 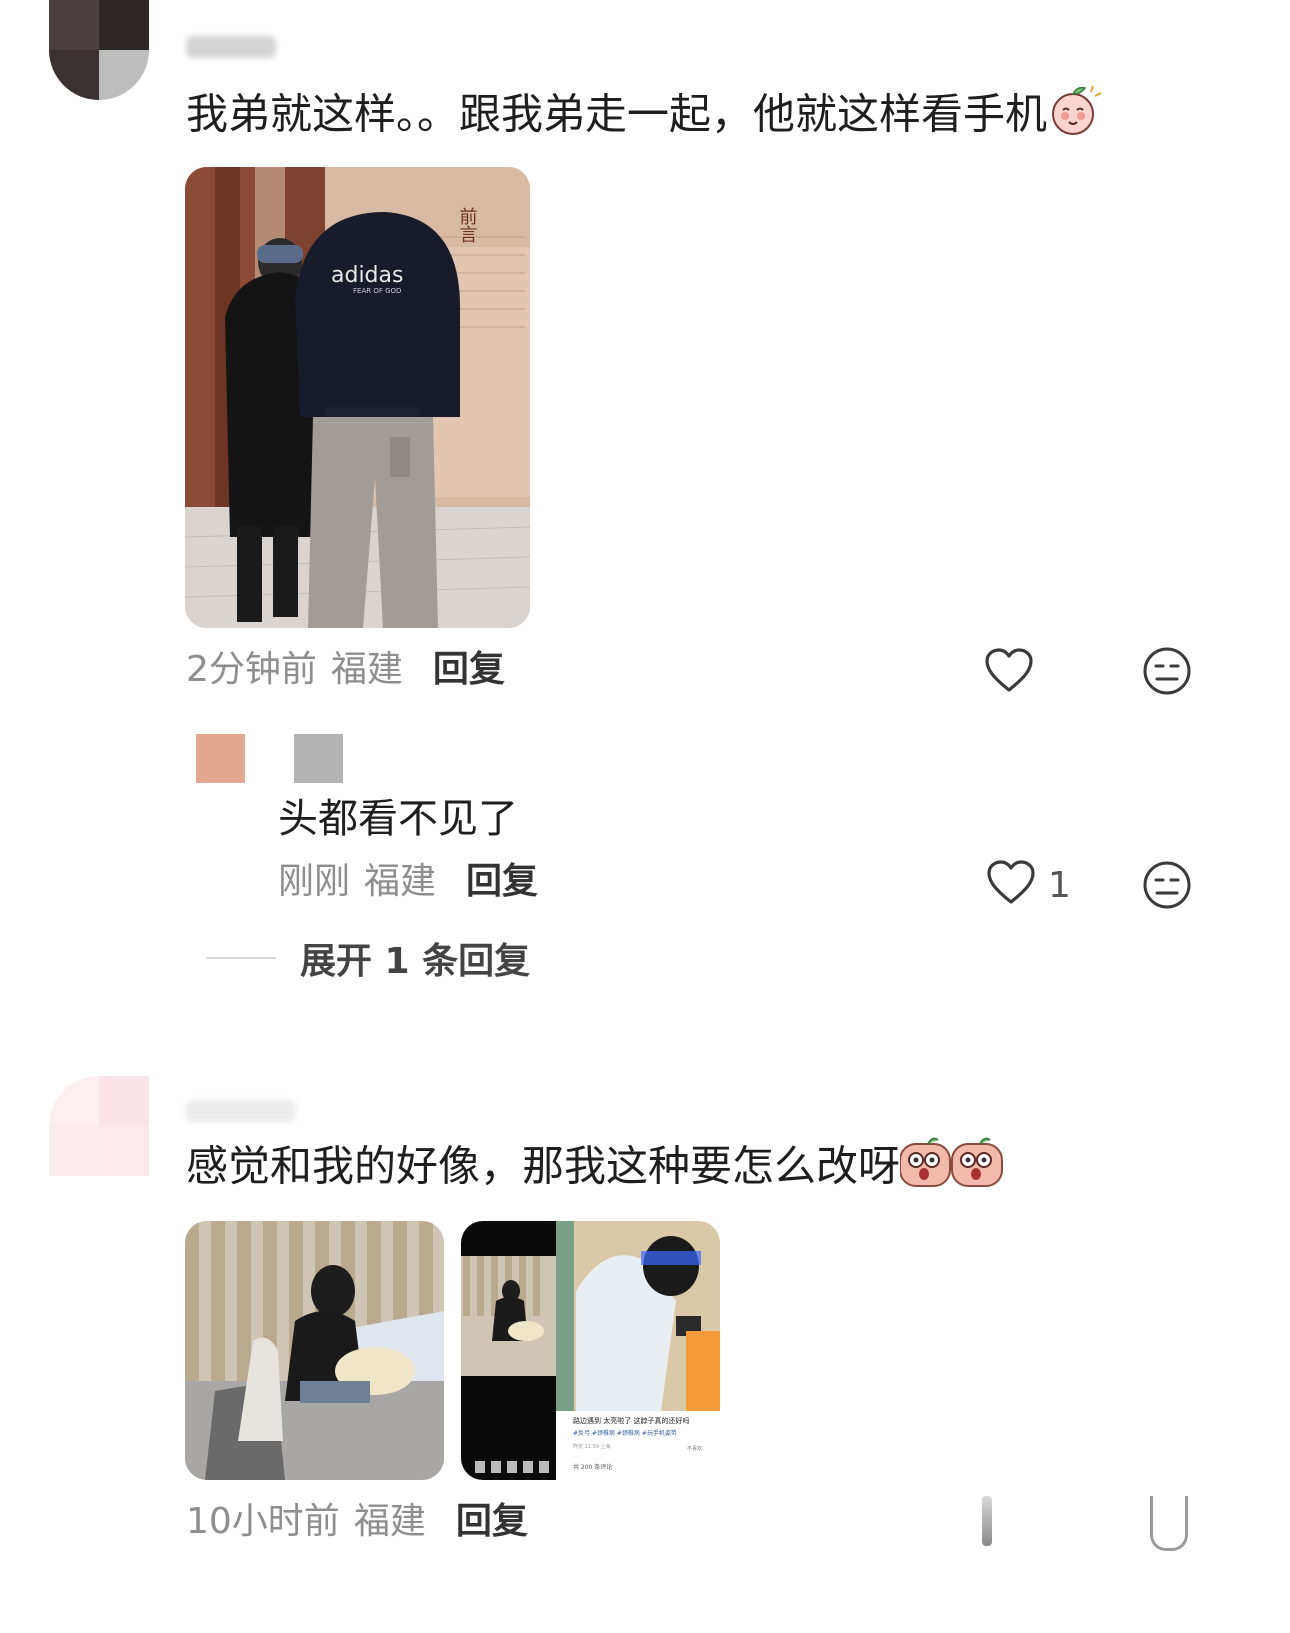 I want to click on partial-like-icon, so click(x=987, y=1521).